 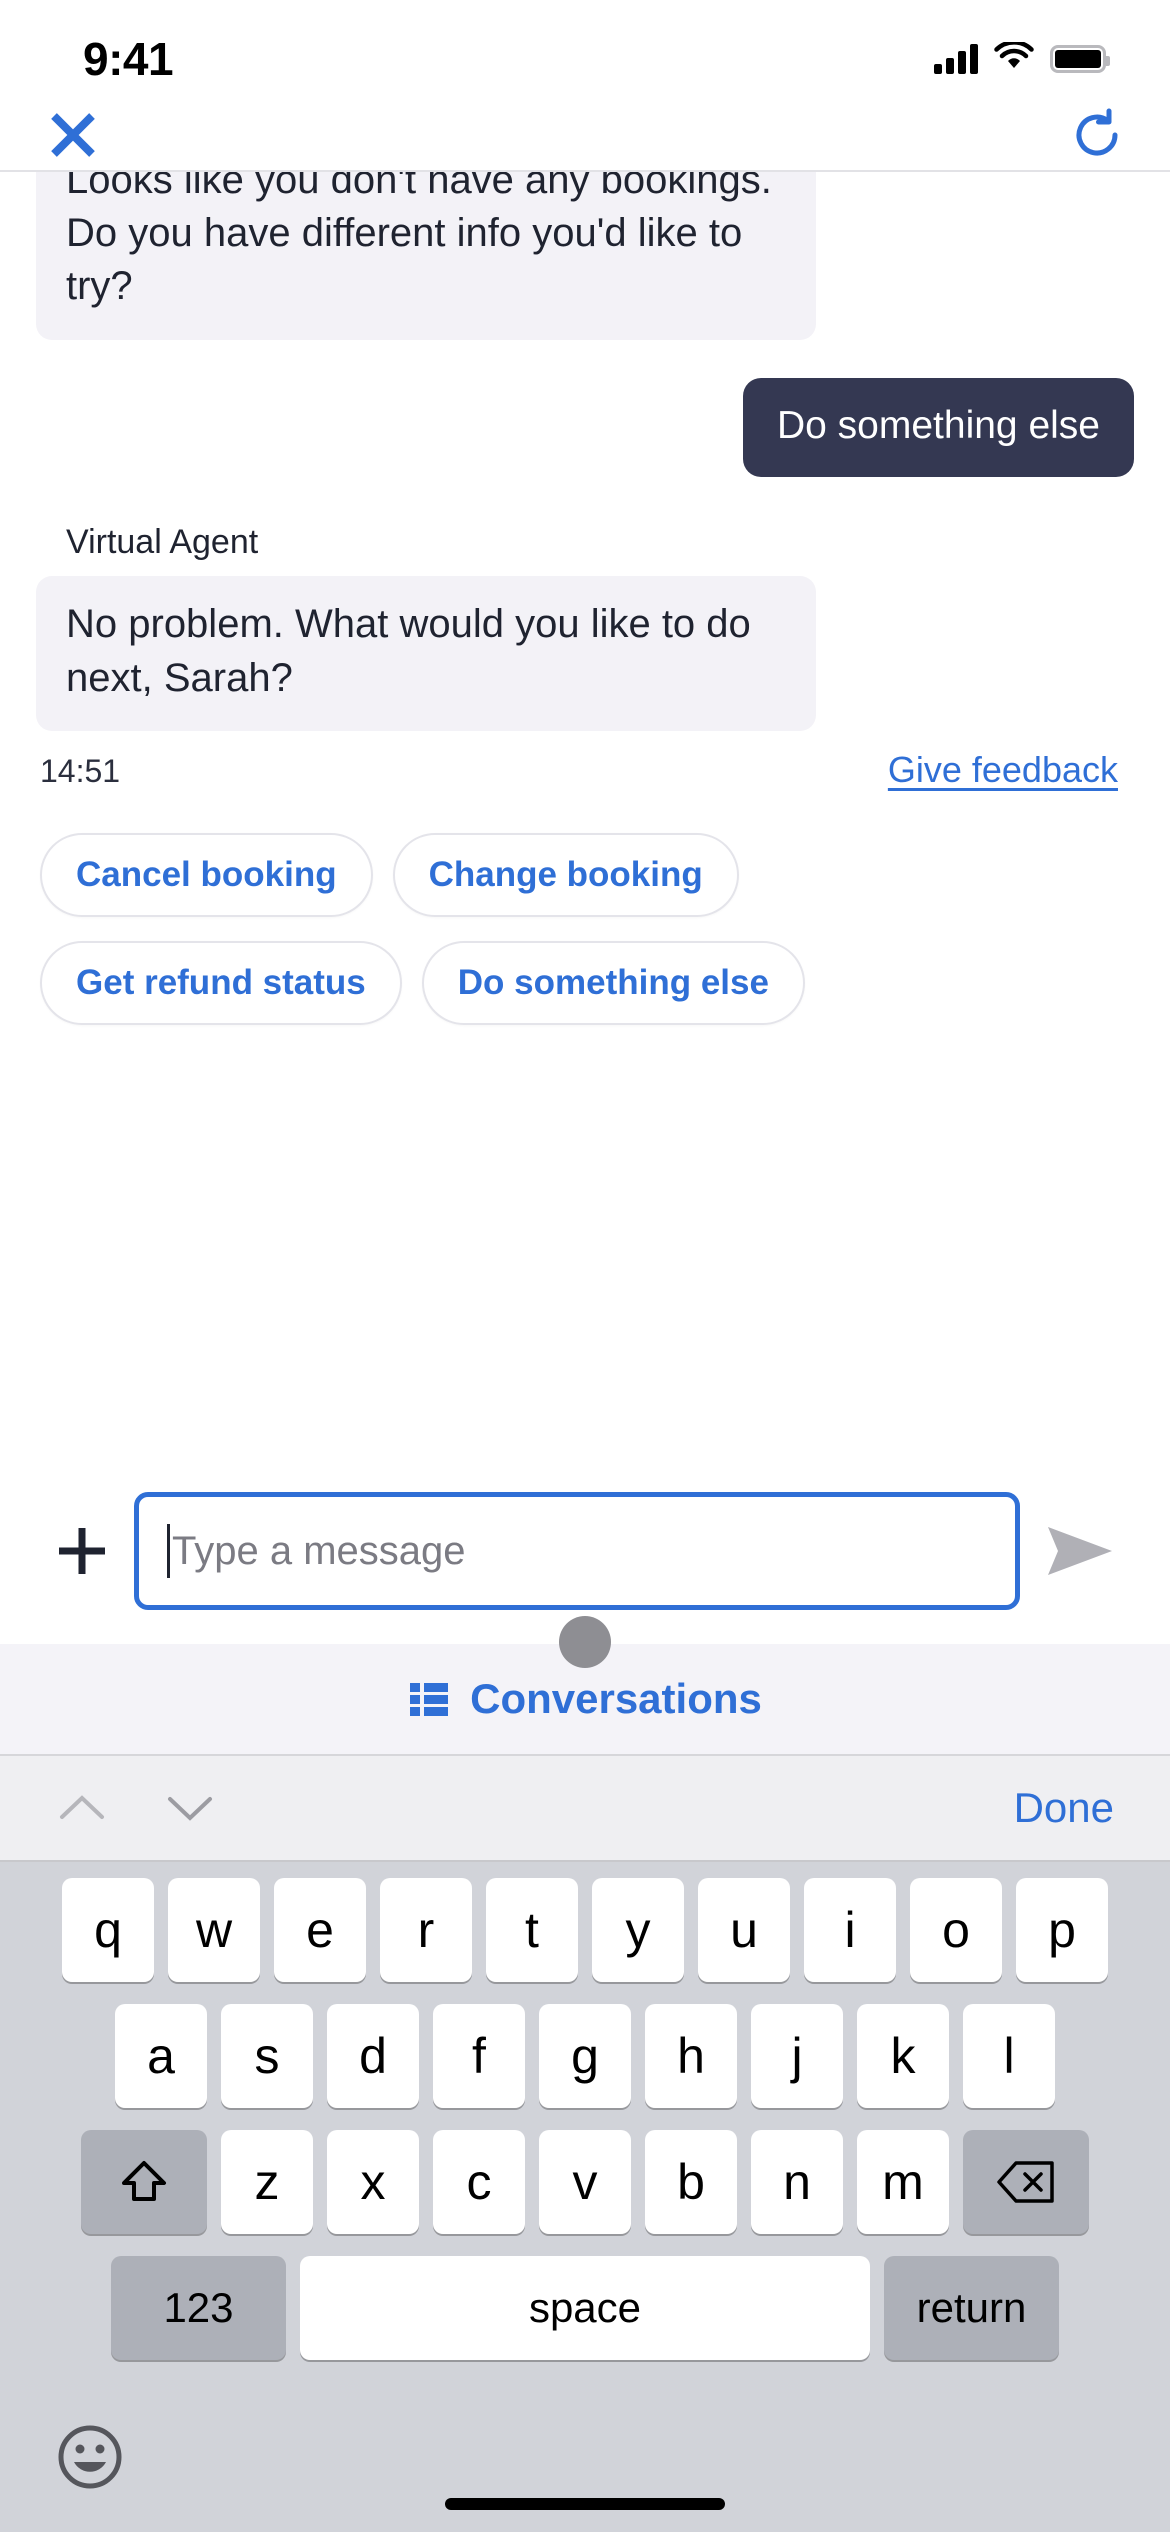 What do you see at coordinates (585, 1809) in the screenshot?
I see `keyboard-accessory-bar: Done` at bounding box center [585, 1809].